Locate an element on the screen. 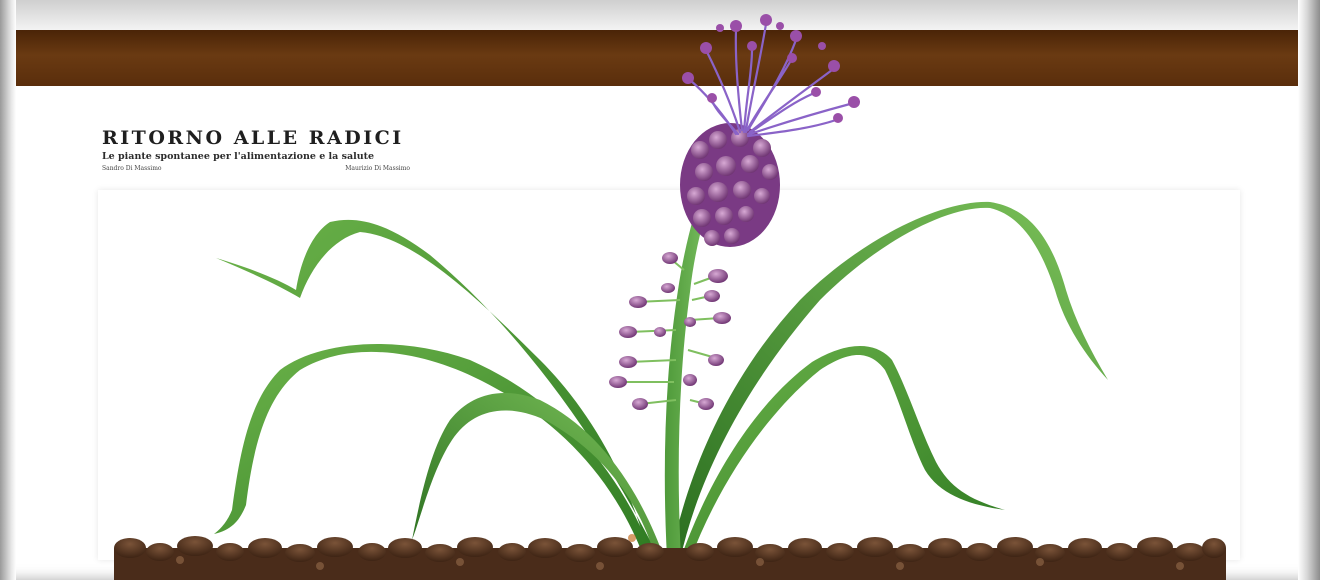  leaf-right-inner is located at coordinates (842, 452).